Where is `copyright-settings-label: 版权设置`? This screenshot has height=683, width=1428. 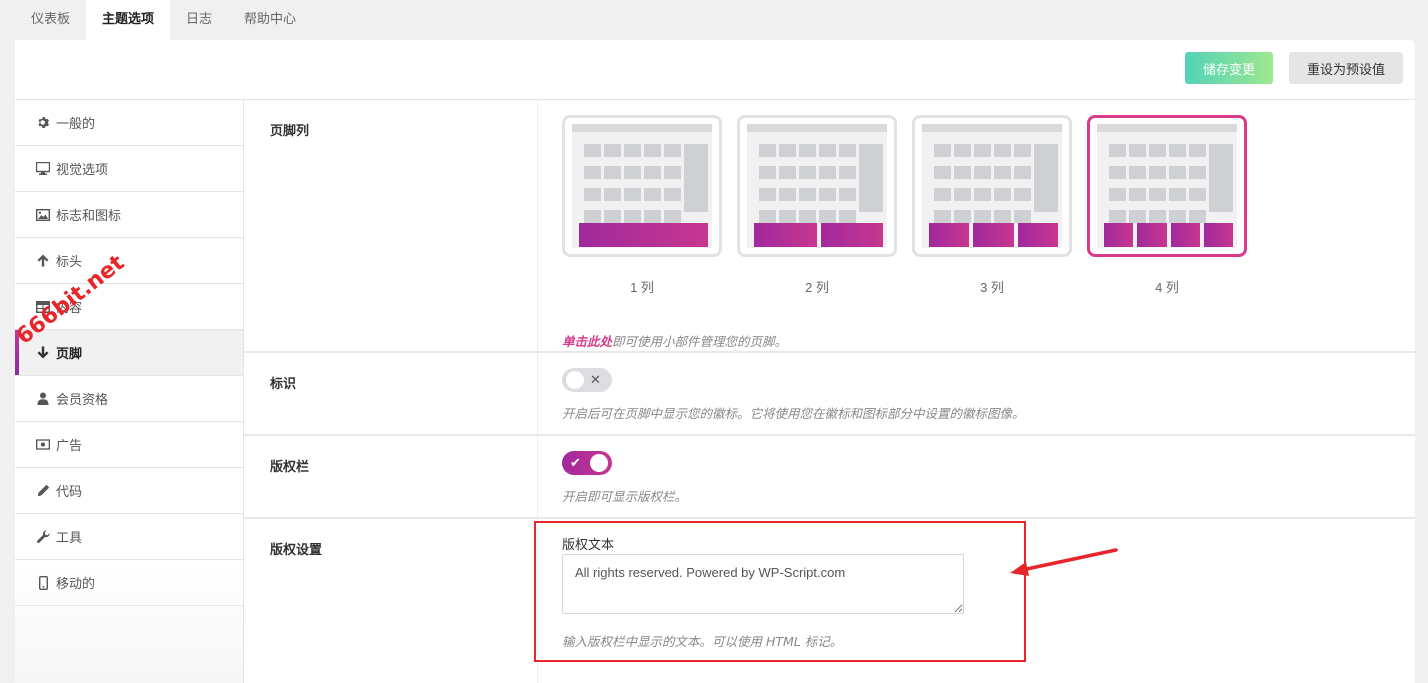 copyright-settings-label: 版权设置 is located at coordinates (296, 549).